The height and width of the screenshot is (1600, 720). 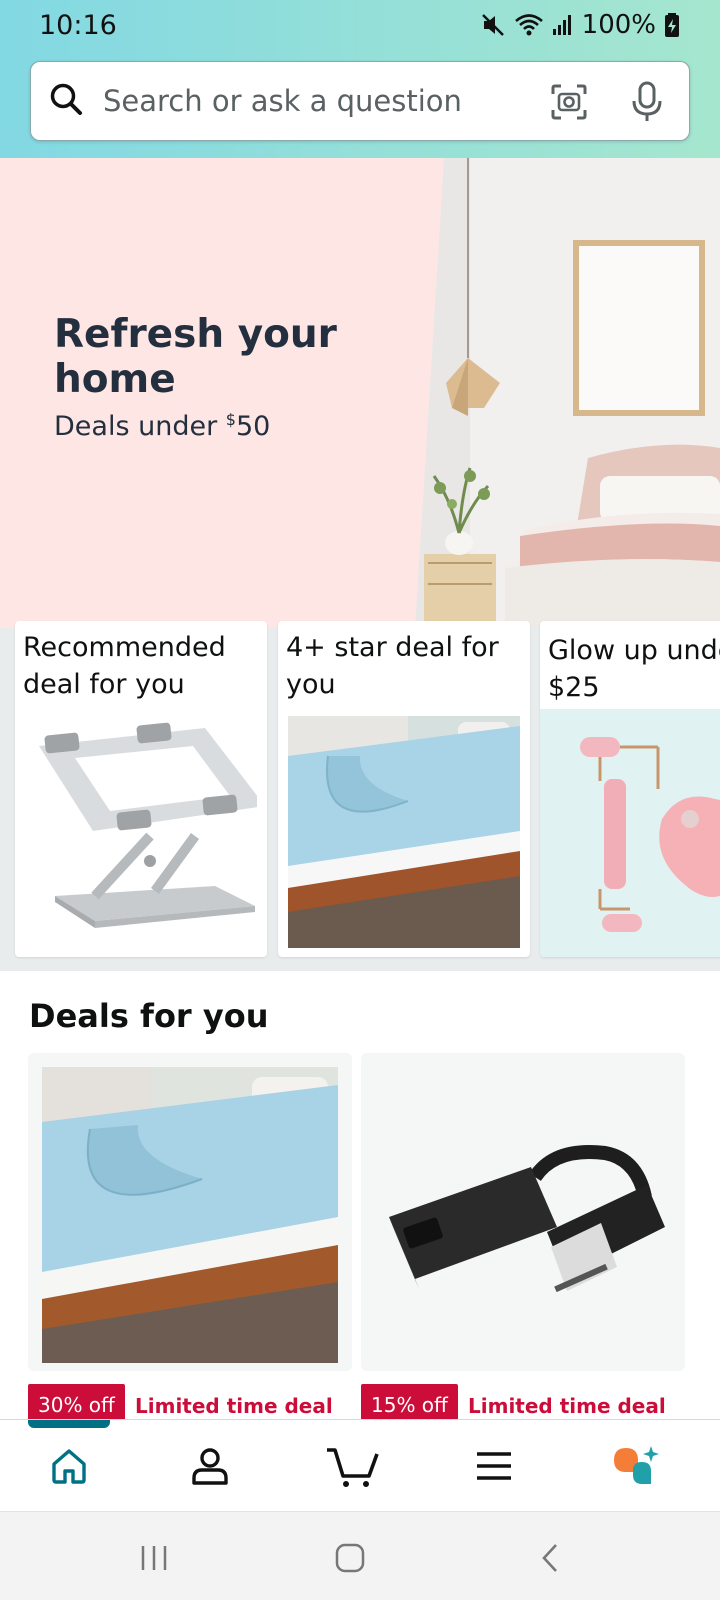 I want to click on status-icons: 100%, so click(x=580, y=25).